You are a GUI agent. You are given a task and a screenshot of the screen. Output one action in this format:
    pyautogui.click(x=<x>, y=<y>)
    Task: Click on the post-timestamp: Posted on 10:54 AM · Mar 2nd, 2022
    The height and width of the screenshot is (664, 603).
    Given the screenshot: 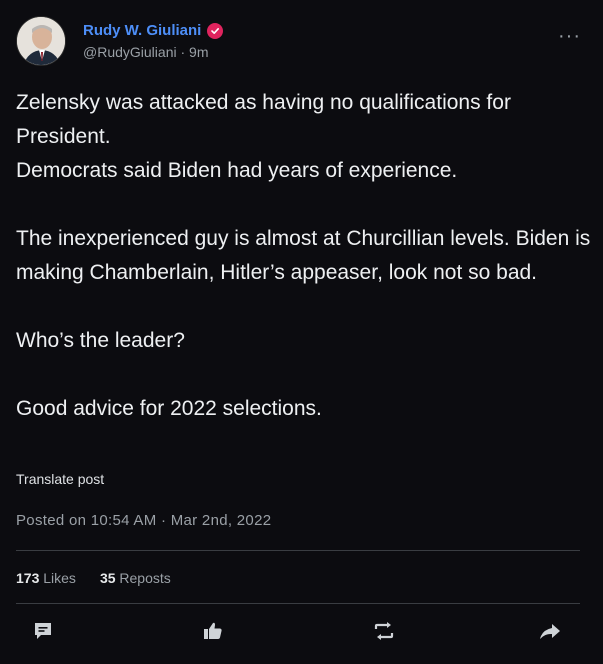 What is the action you would take?
    pyautogui.click(x=143, y=520)
    